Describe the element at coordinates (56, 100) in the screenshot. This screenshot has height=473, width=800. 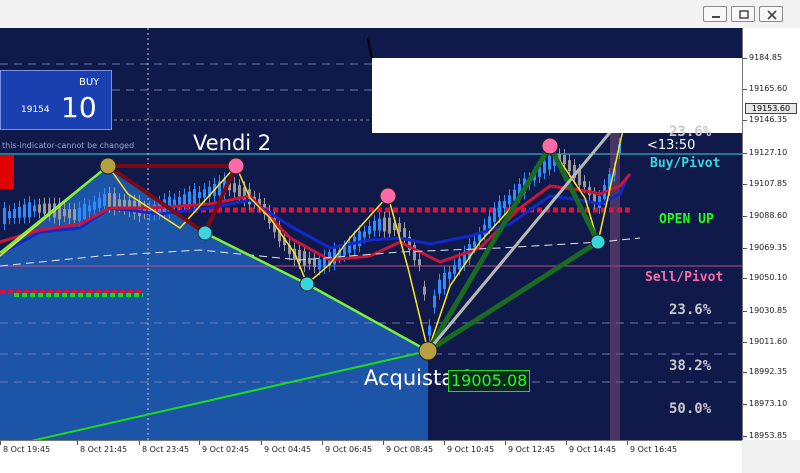
I see `one-click-trade-panel: BUY 19154 10` at that location.